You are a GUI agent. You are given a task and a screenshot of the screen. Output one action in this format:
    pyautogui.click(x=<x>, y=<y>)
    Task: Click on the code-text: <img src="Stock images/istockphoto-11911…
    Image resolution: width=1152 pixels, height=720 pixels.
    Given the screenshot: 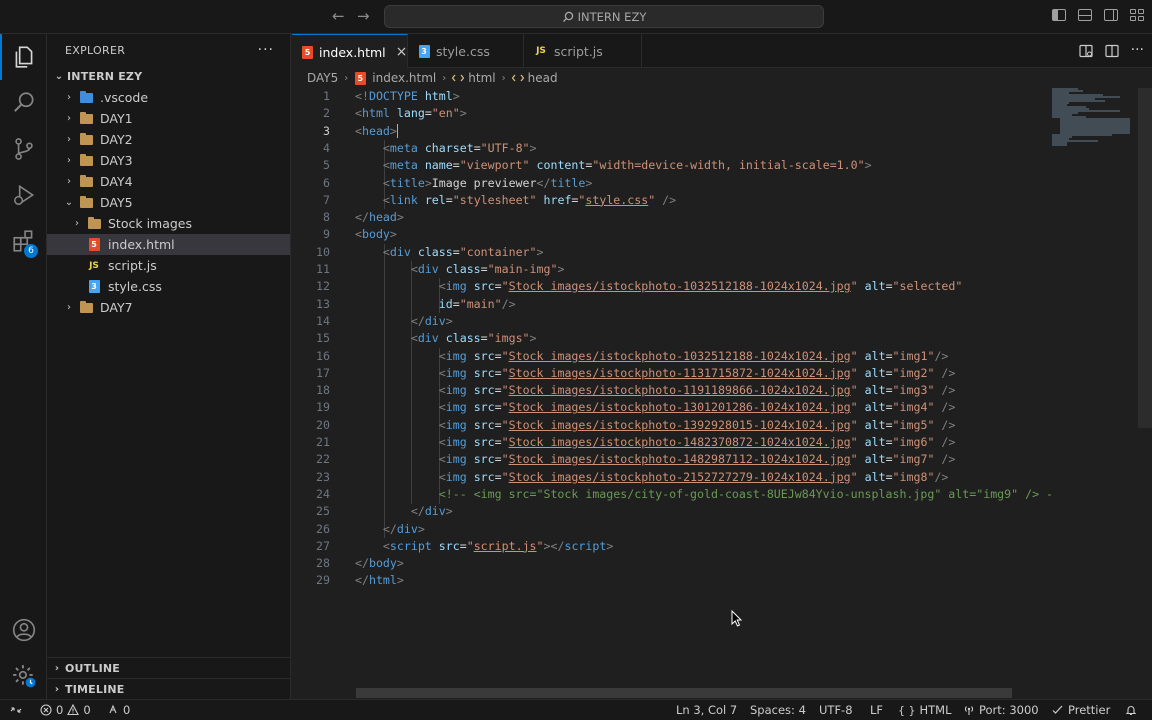 What is the action you would take?
    pyautogui.click(x=697, y=390)
    